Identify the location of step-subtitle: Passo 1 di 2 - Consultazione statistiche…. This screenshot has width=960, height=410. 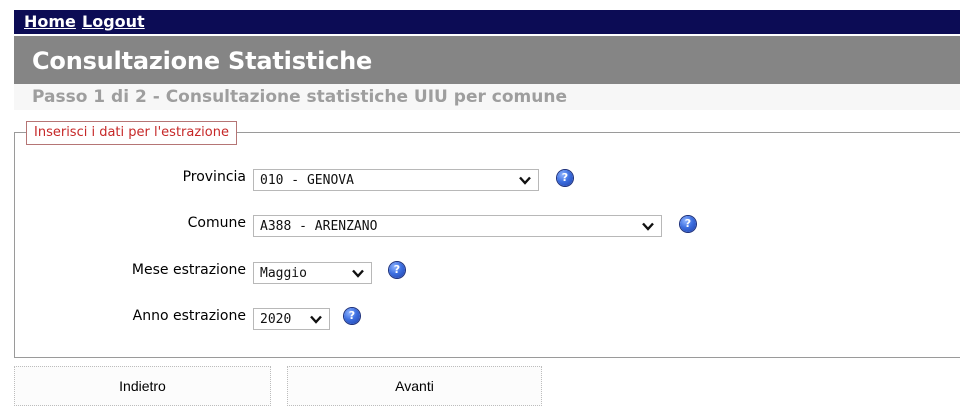
(299, 97).